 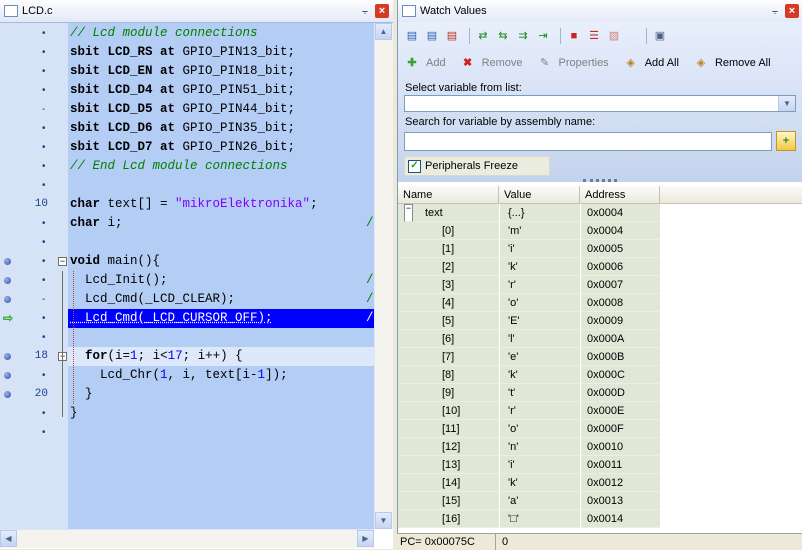 What do you see at coordinates (182, 147) in the screenshot?
I see `code-line: sbit LCD_D7 at GPIO_PIN26_bit;` at bounding box center [182, 147].